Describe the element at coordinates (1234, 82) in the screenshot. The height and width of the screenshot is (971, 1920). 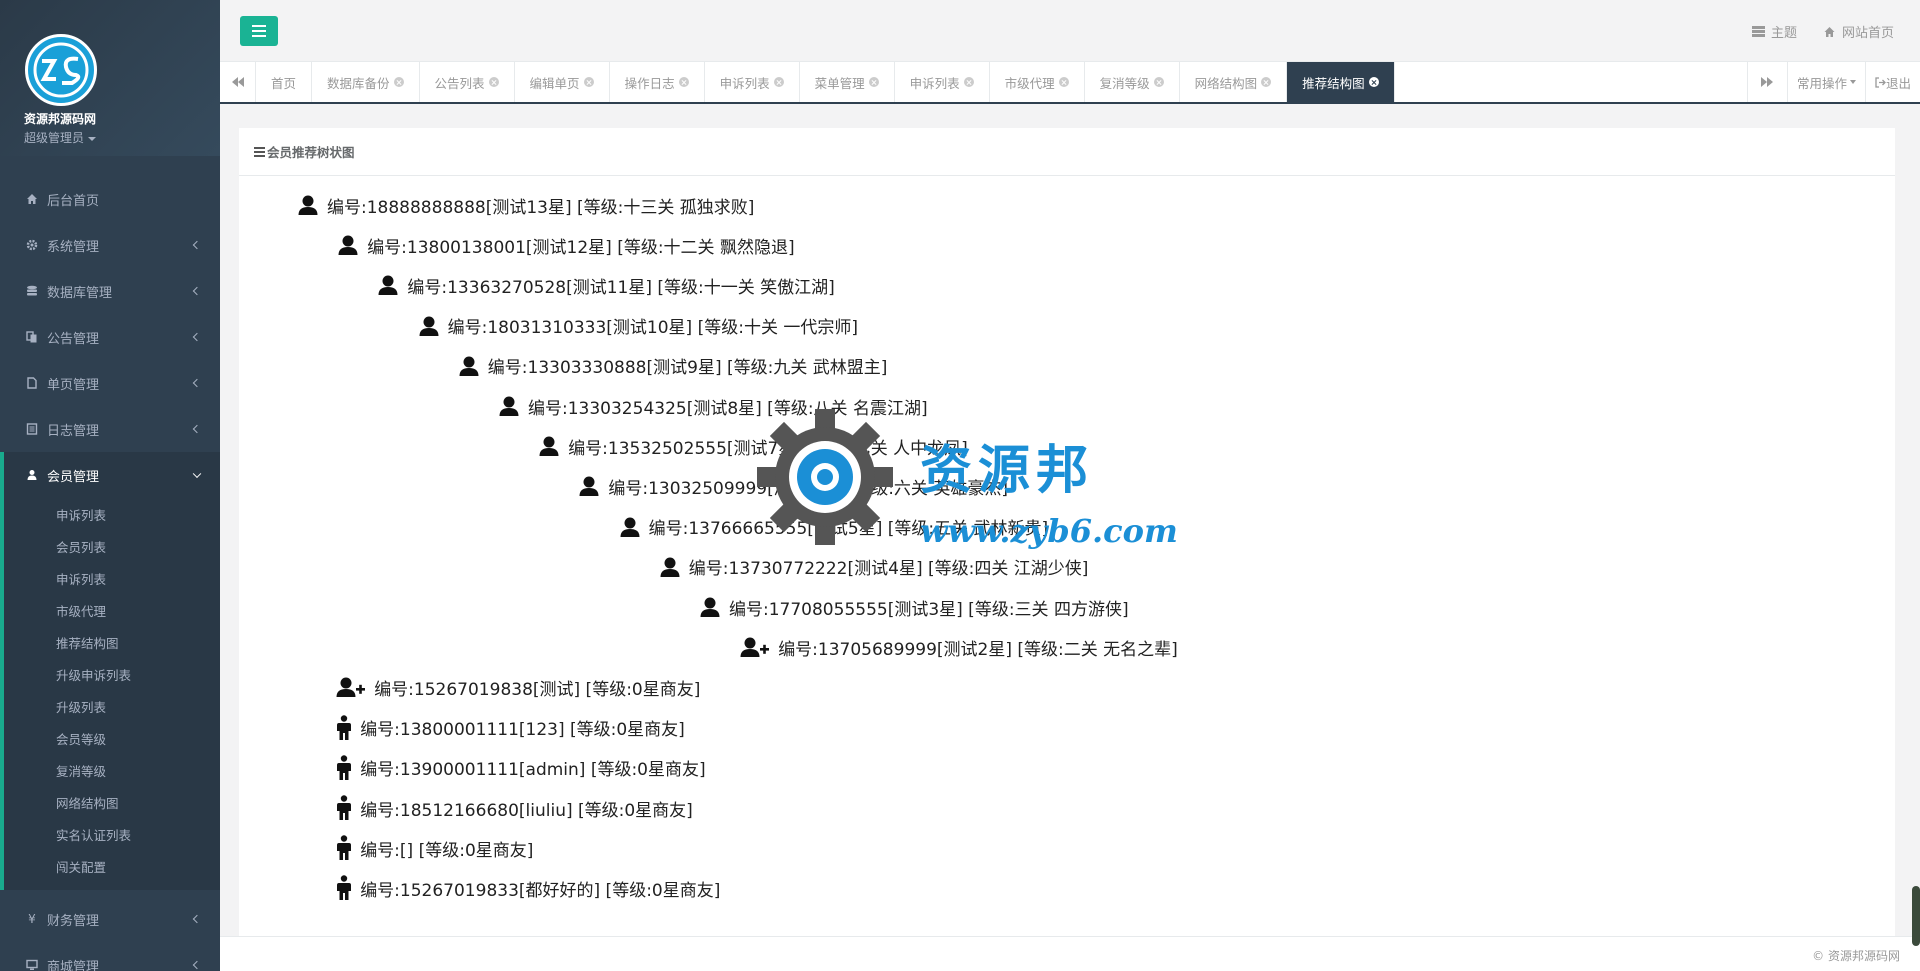
I see `tab-network-tree: 网络结构图` at that location.